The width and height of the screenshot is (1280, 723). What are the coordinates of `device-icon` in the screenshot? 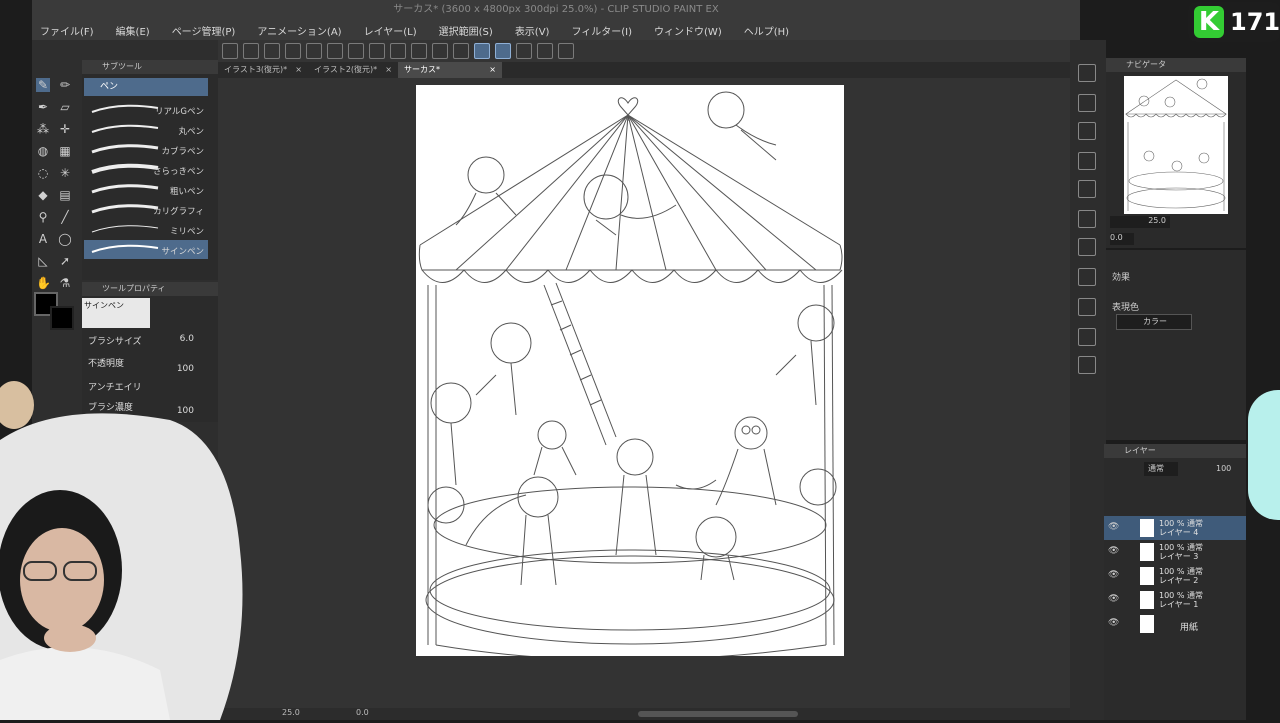 It's located at (545, 51).